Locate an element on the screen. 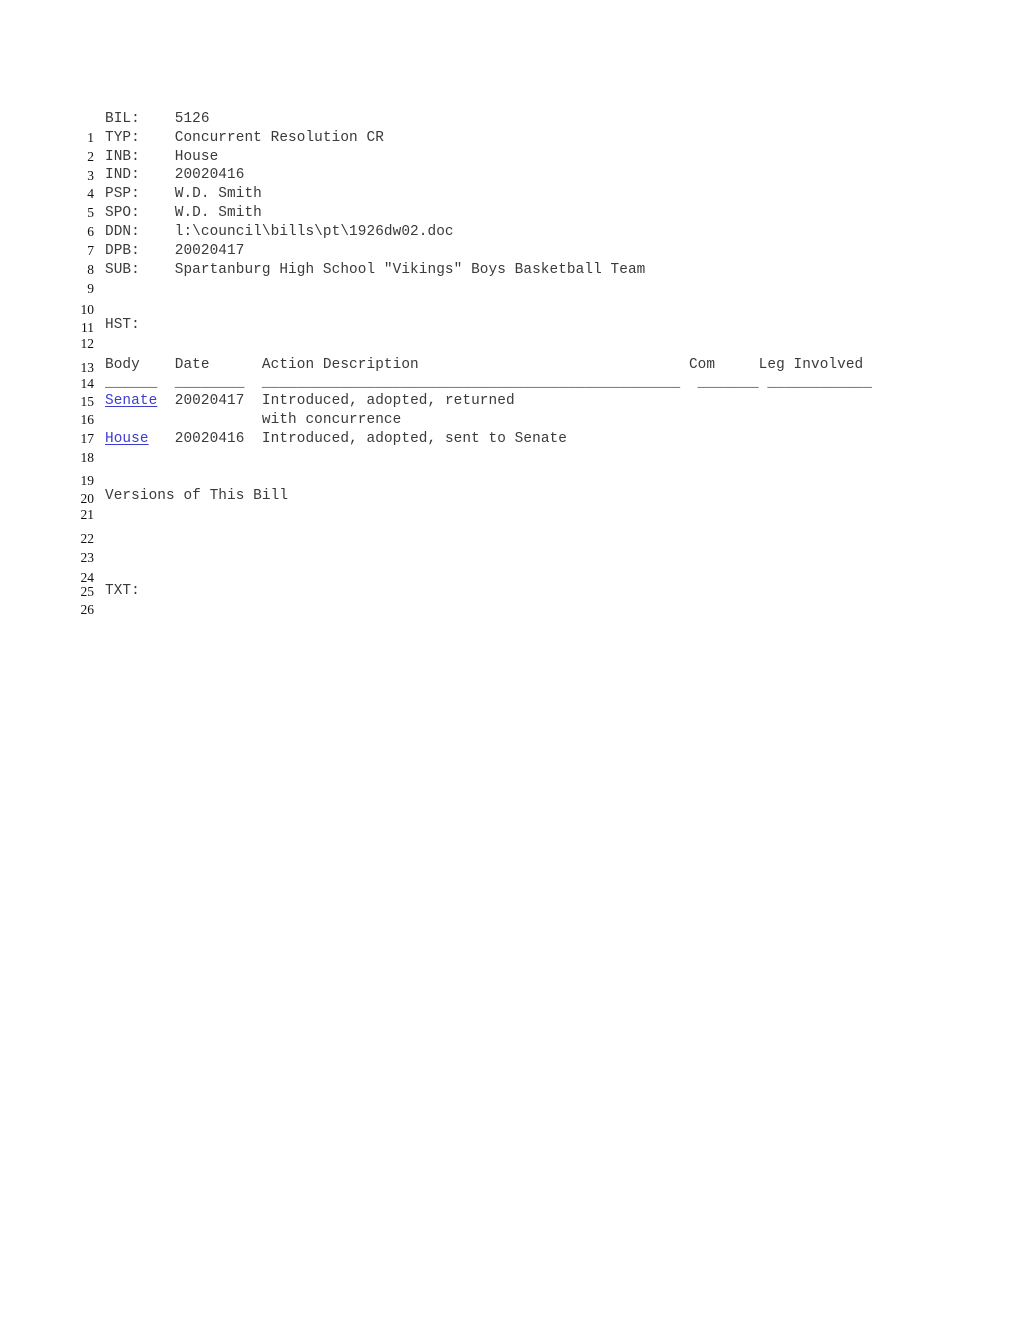 The height and width of the screenshot is (1320, 1020). document-line-23: 23 is located at coordinates (47, 547).